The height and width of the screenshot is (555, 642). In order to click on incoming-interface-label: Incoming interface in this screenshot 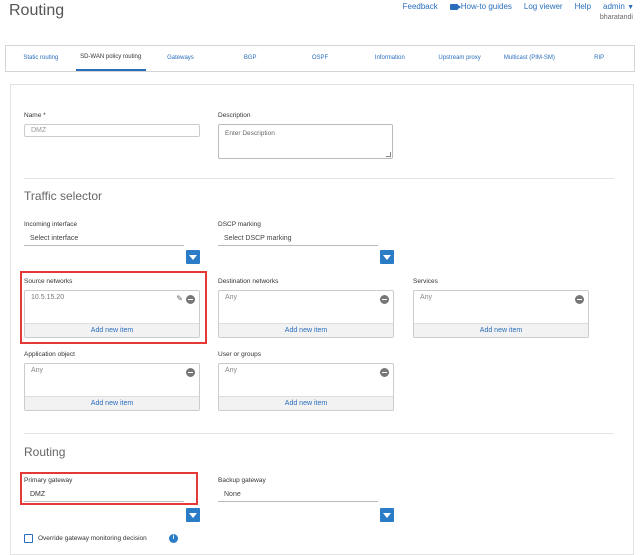, I will do `click(51, 224)`.